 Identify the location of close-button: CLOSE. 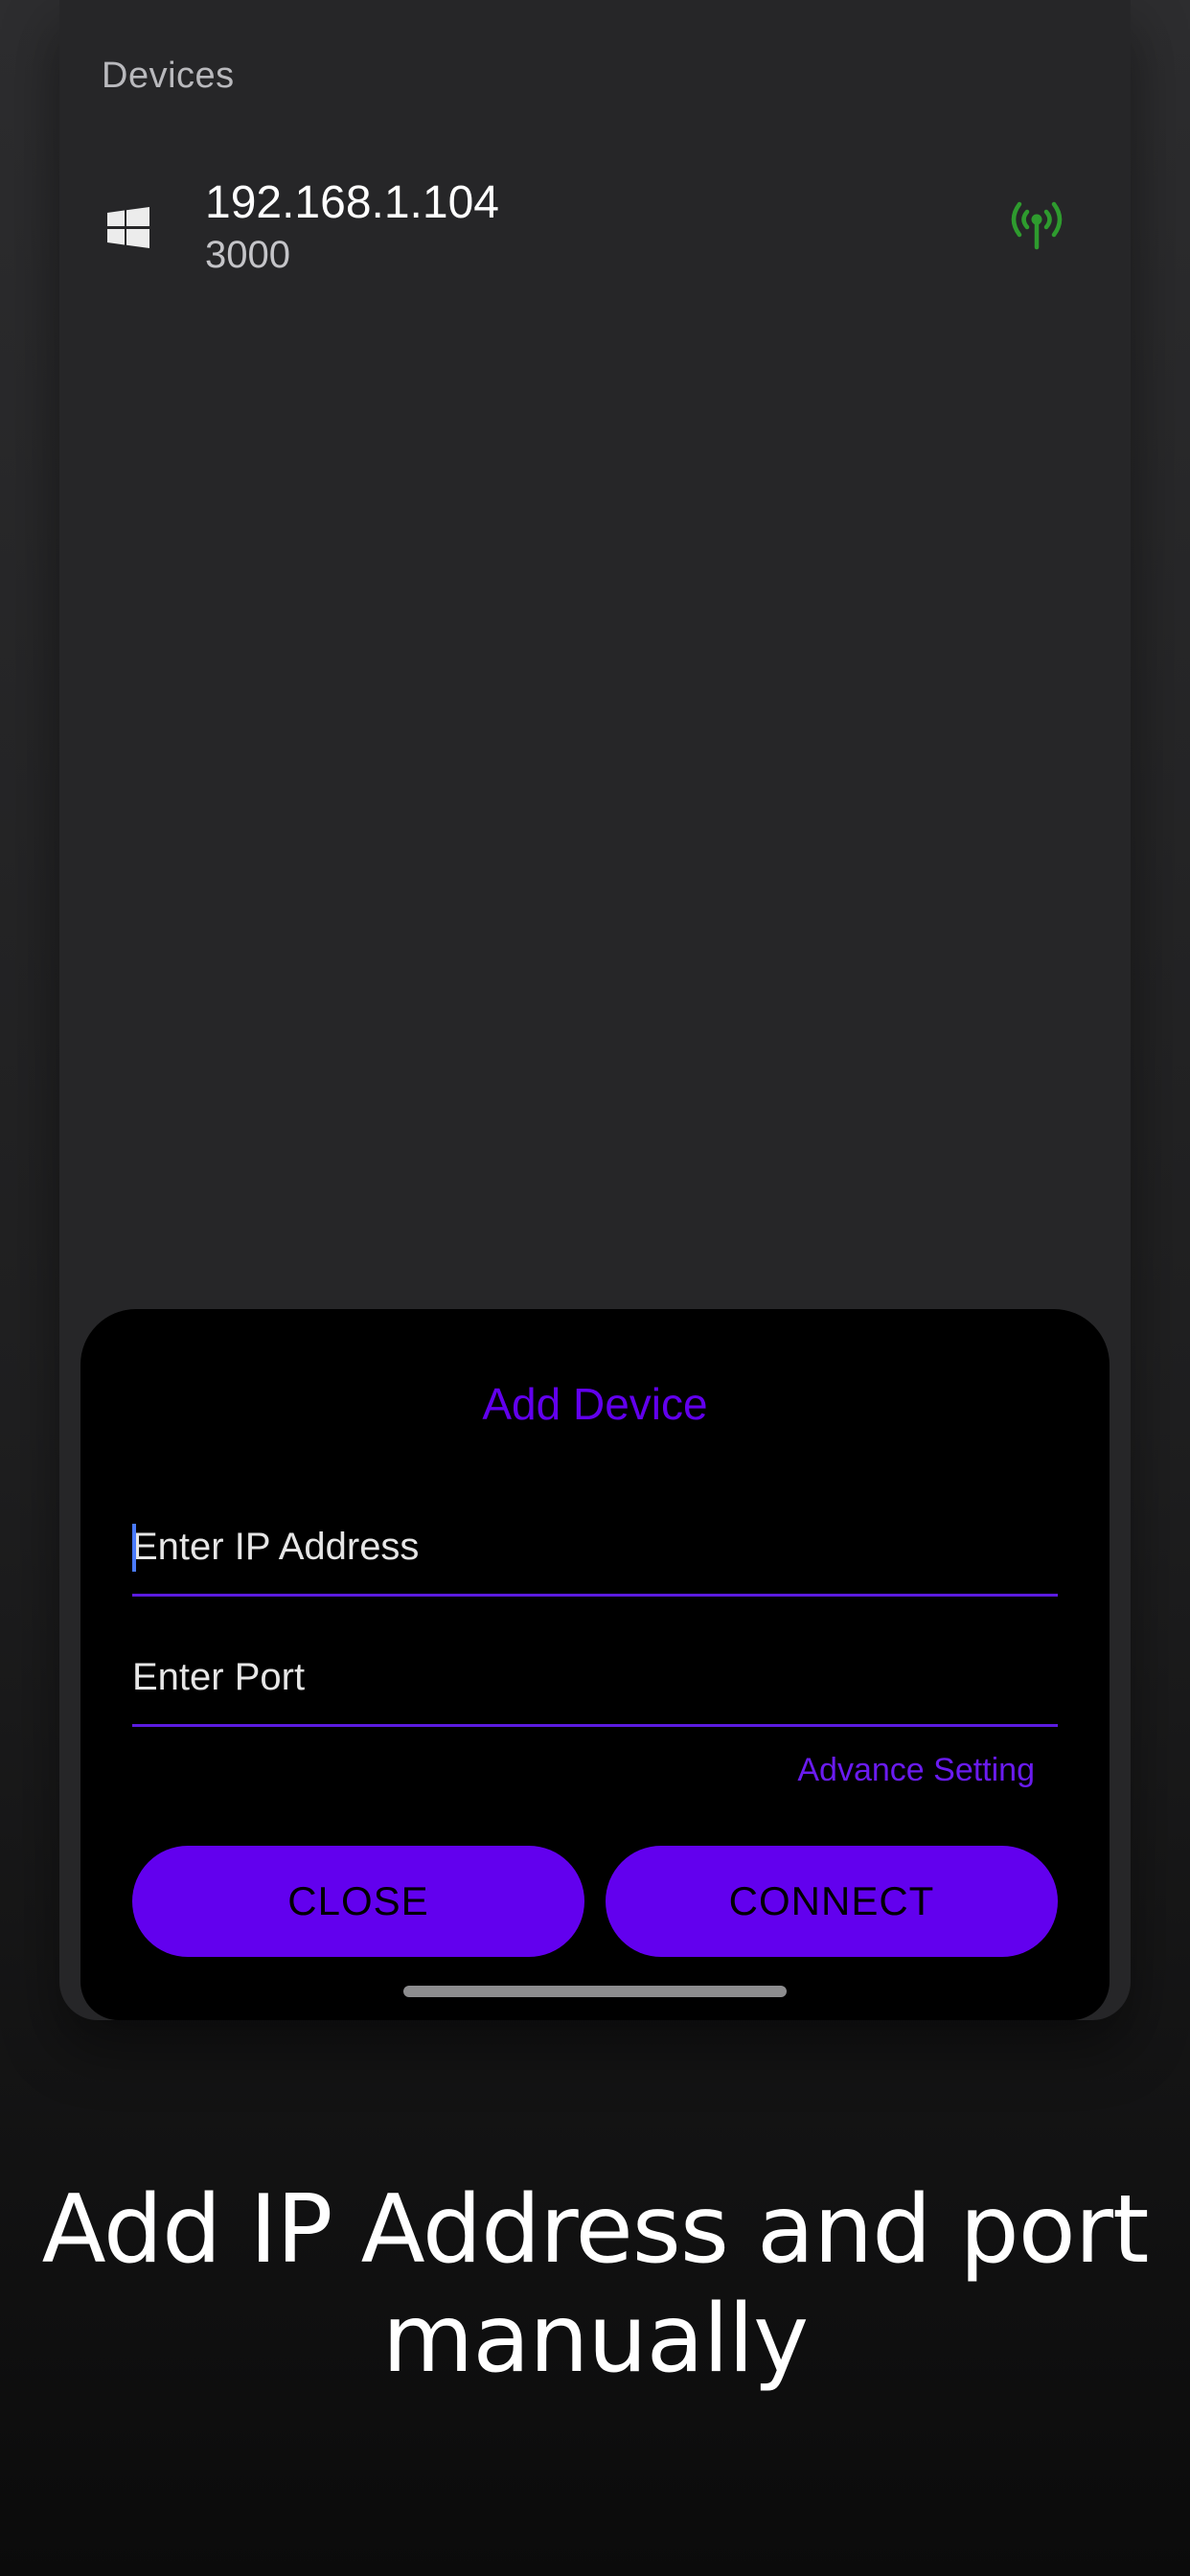
(358, 1901).